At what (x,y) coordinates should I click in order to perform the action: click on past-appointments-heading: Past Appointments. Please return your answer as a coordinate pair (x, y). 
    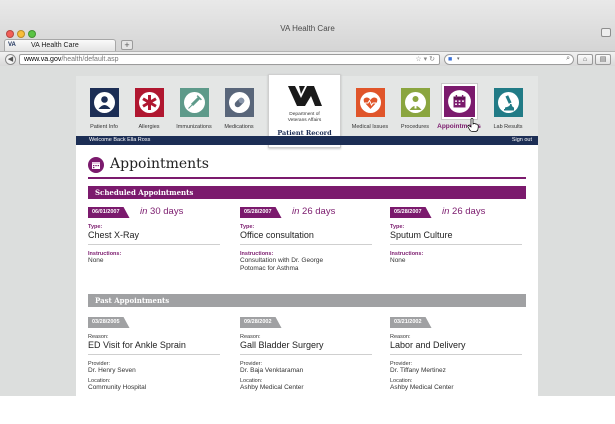
    Looking at the image, I should click on (307, 300).